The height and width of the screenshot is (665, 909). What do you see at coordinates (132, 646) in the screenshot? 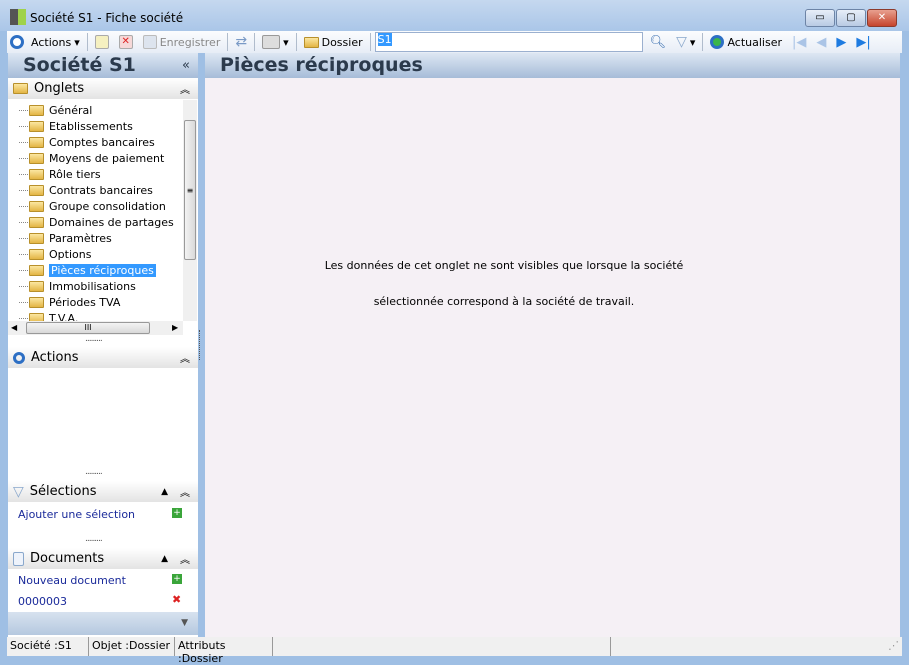
I see `status-objet: Objet :Dossier` at bounding box center [132, 646].